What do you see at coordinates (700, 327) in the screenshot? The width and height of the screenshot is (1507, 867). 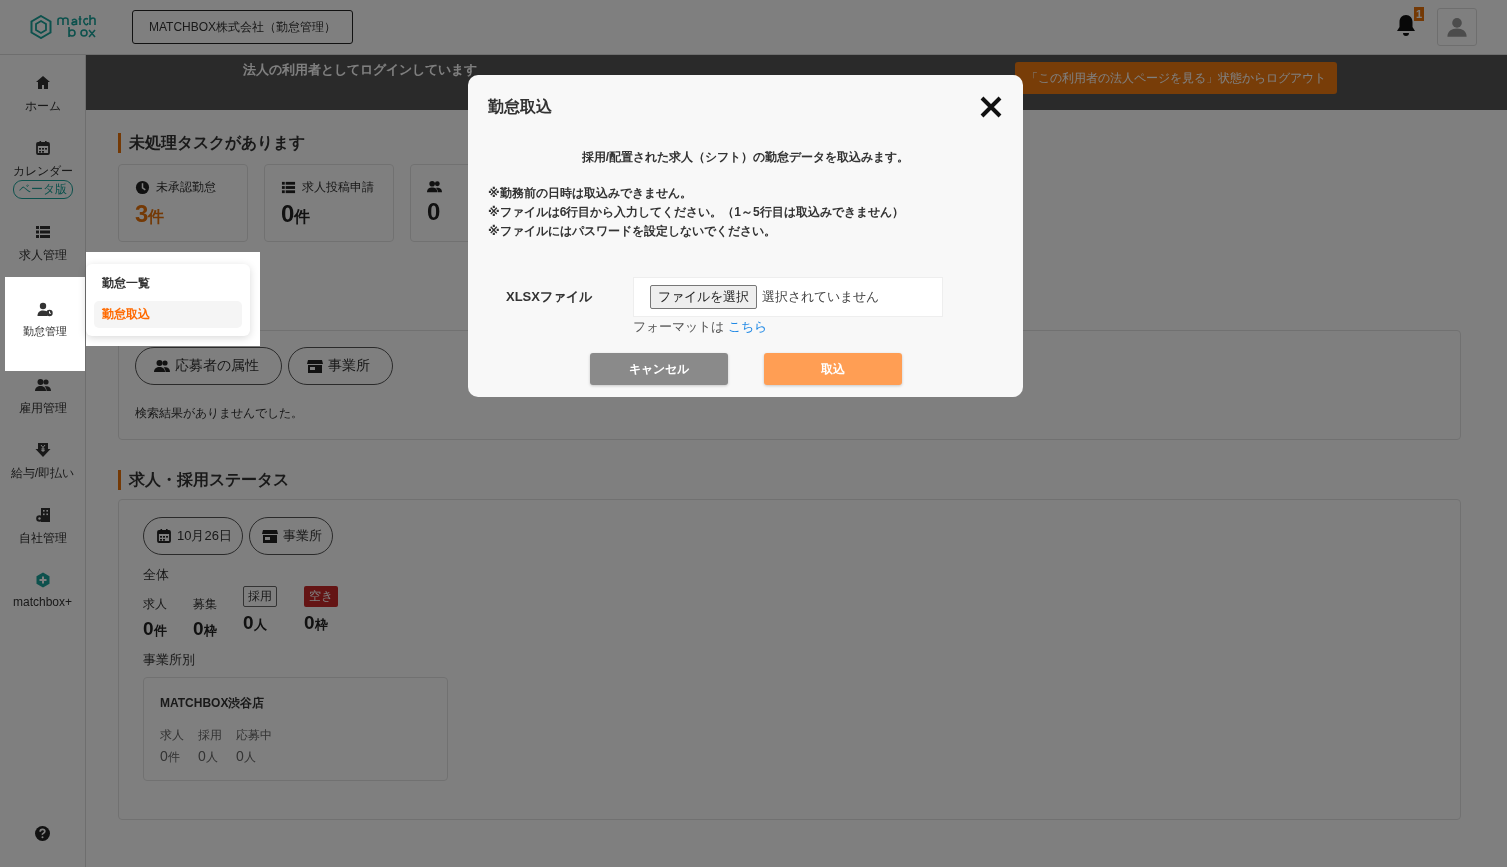 I see `format-hint: フォーマットは こちら` at bounding box center [700, 327].